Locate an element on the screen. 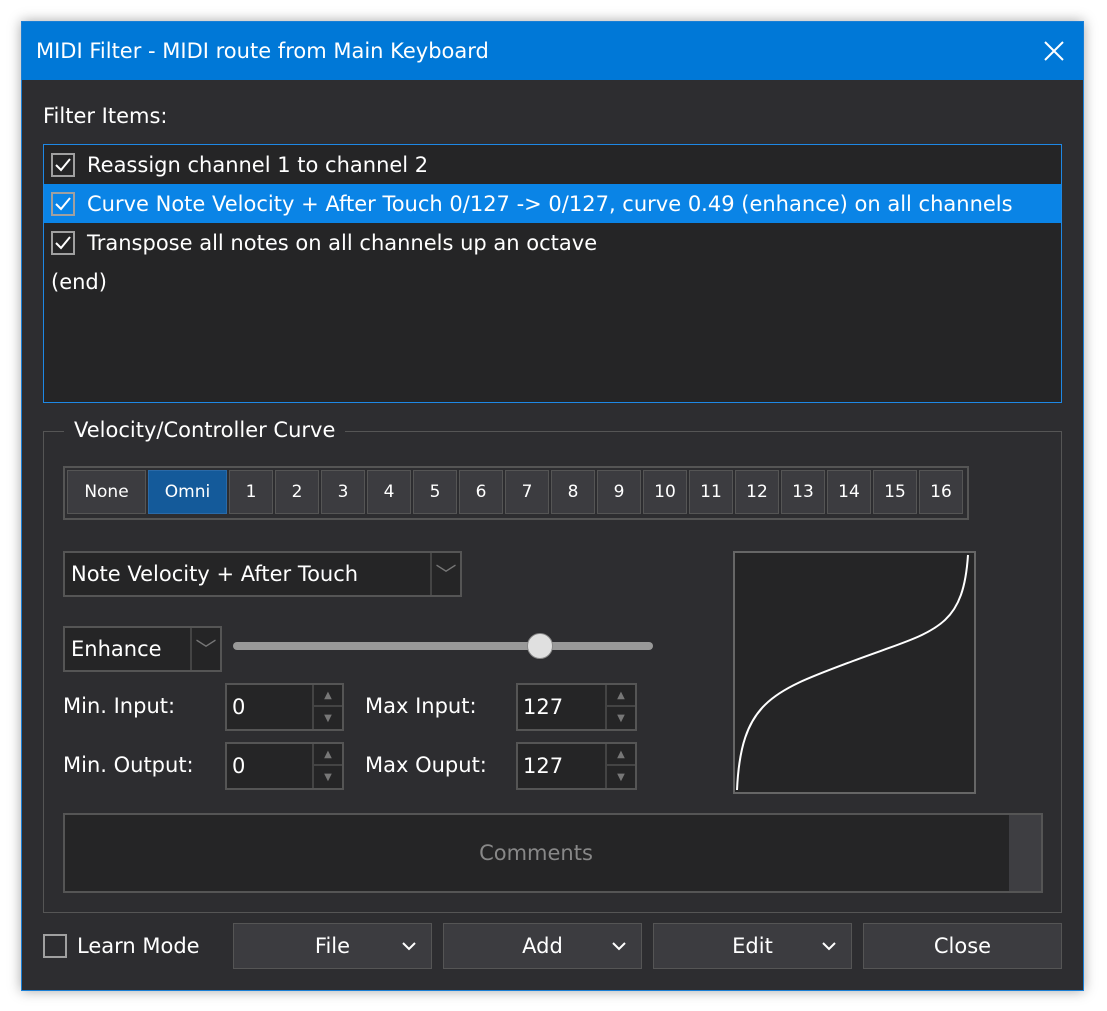 Image resolution: width=1107 pixels, height=1011 pixels. max-output-value: 127 is located at coordinates (543, 766).